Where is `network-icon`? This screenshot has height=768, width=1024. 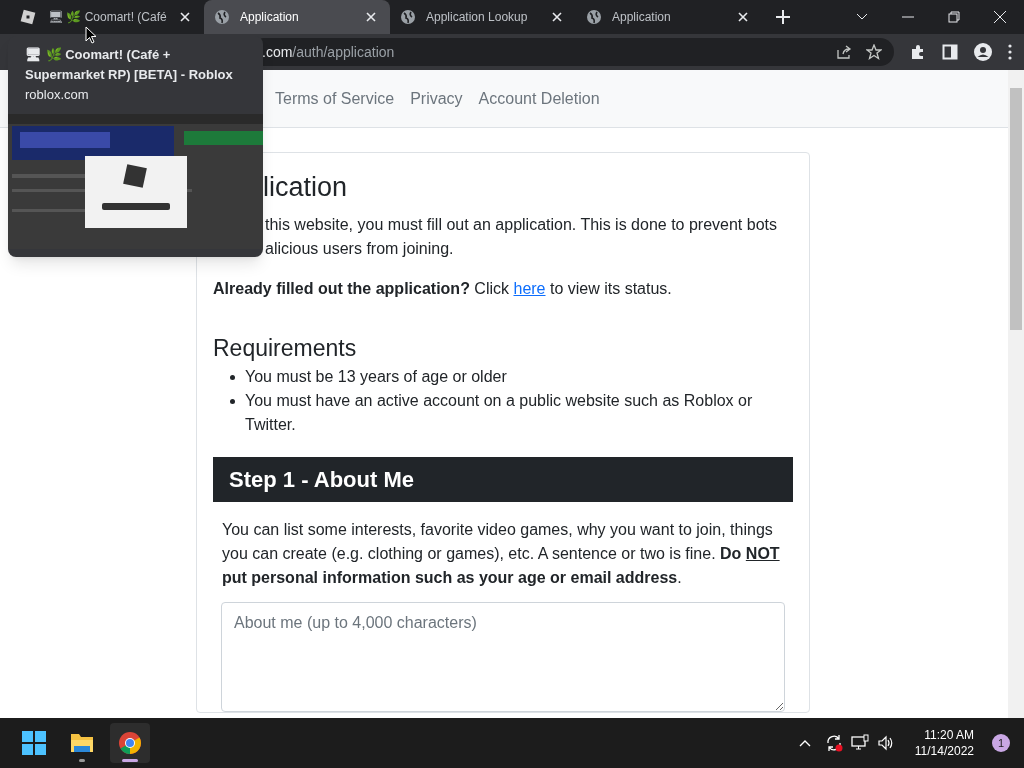
network-icon is located at coordinates (859, 743).